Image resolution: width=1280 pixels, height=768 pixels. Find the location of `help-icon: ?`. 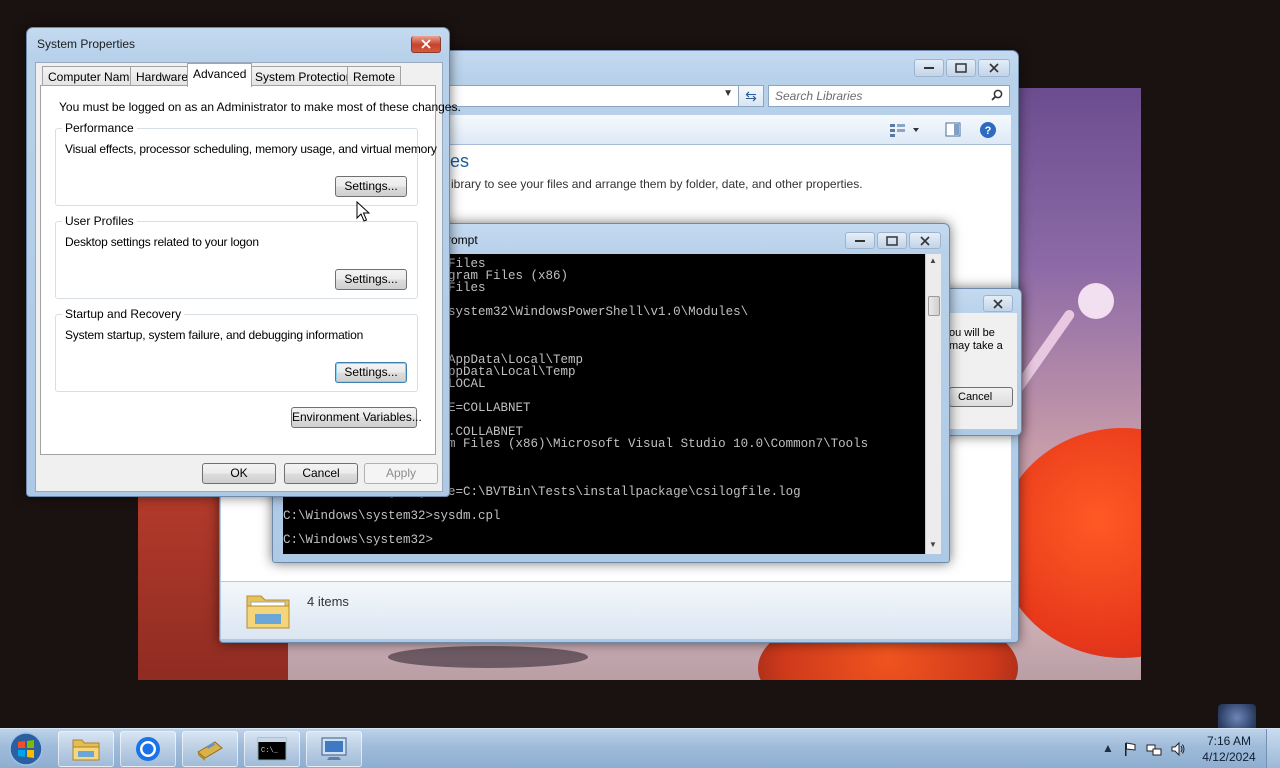

help-icon: ? is located at coordinates (988, 130).